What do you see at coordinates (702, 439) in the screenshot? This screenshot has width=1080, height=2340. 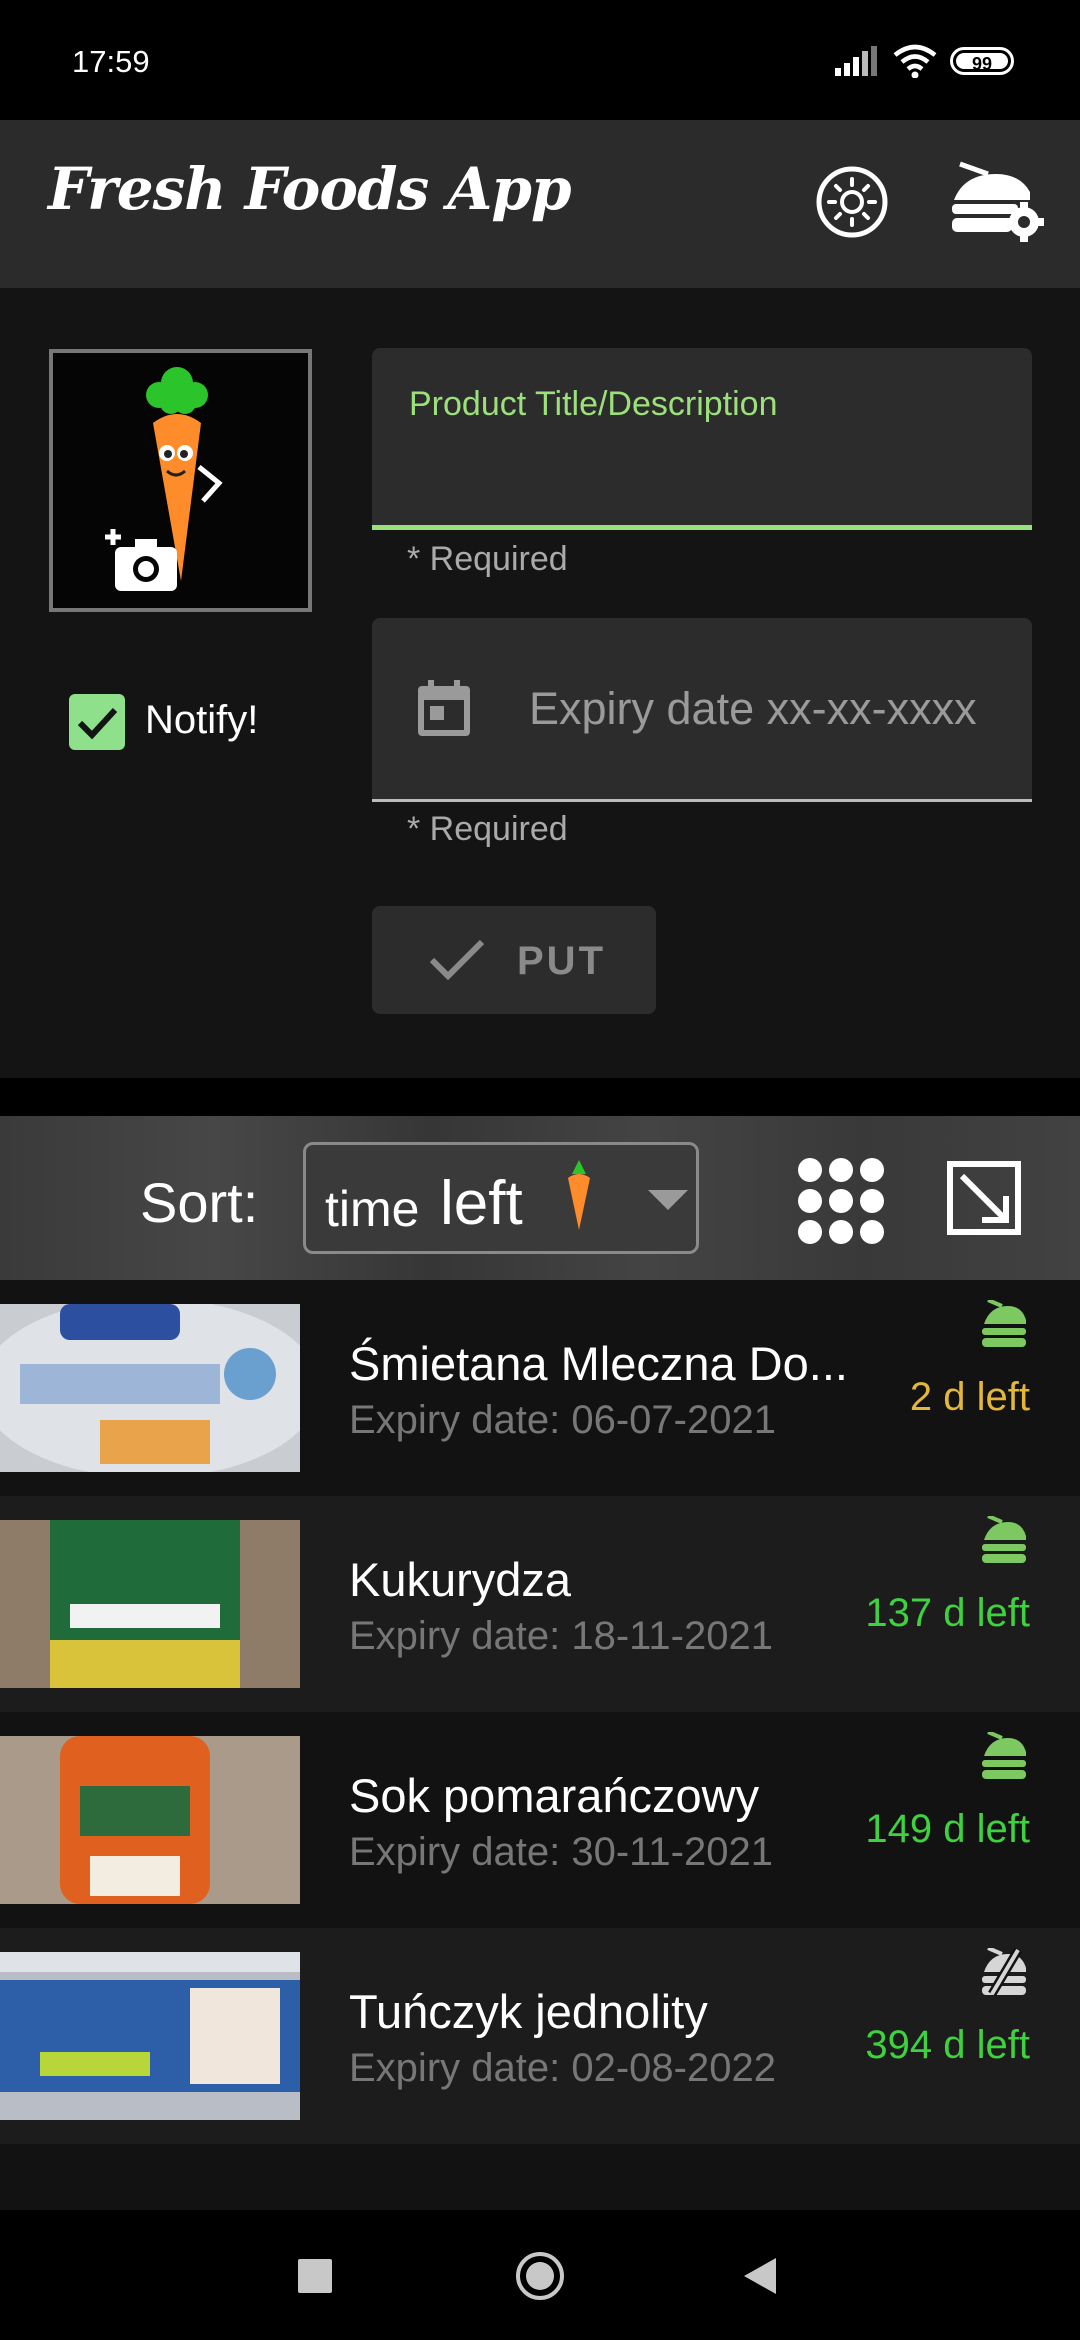 I see `product-title-field` at bounding box center [702, 439].